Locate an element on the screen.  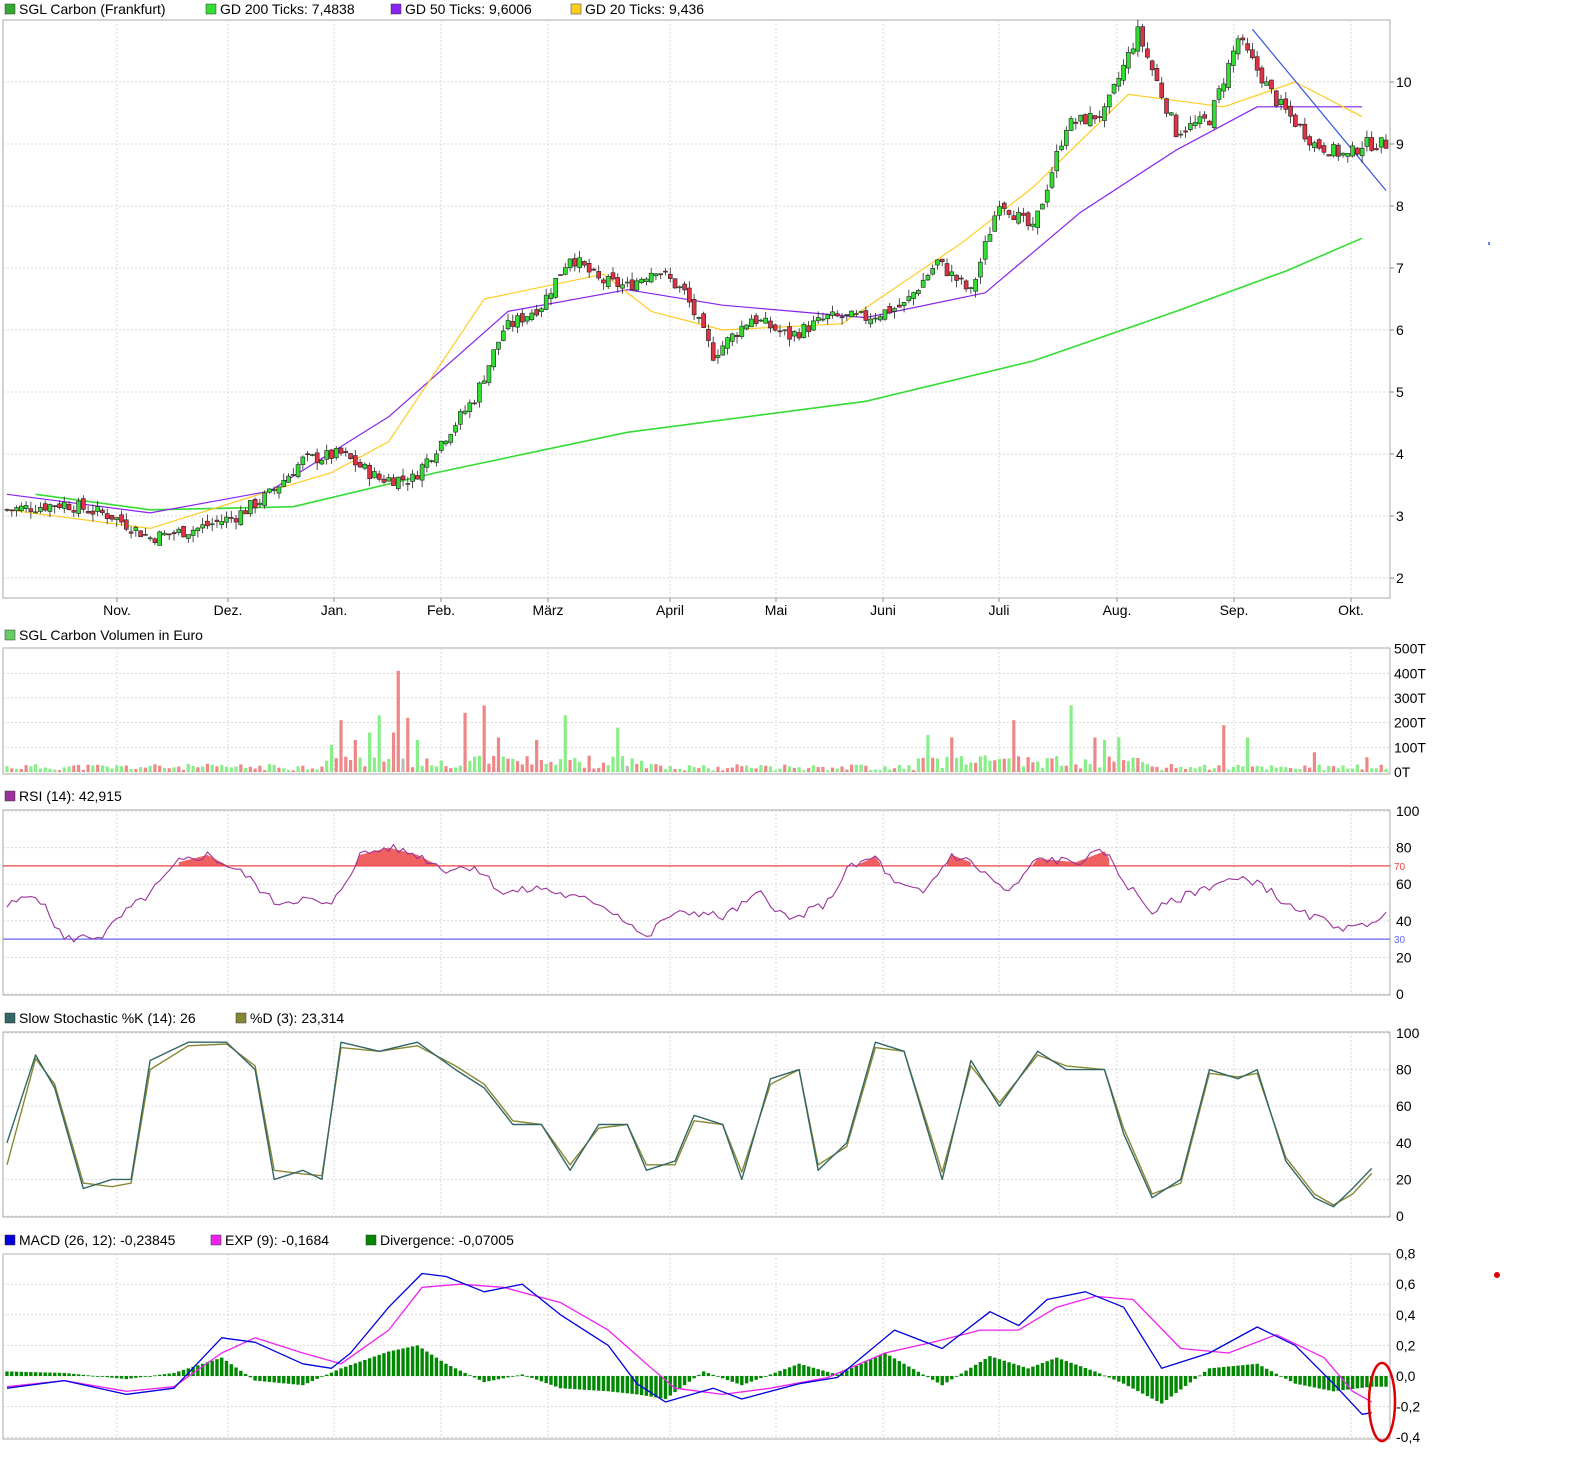
y-tick-label: 80 is located at coordinates (1404, 848).